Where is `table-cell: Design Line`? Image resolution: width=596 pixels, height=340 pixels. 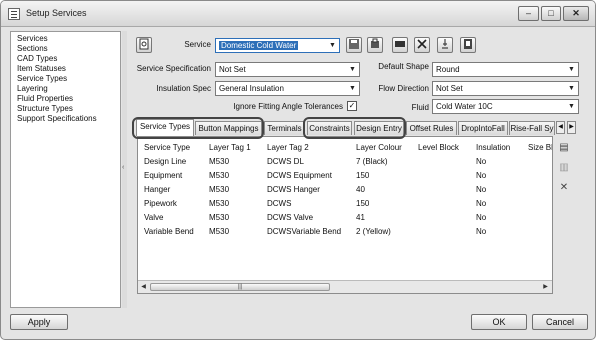
table-cell: Design Line is located at coordinates (165, 162).